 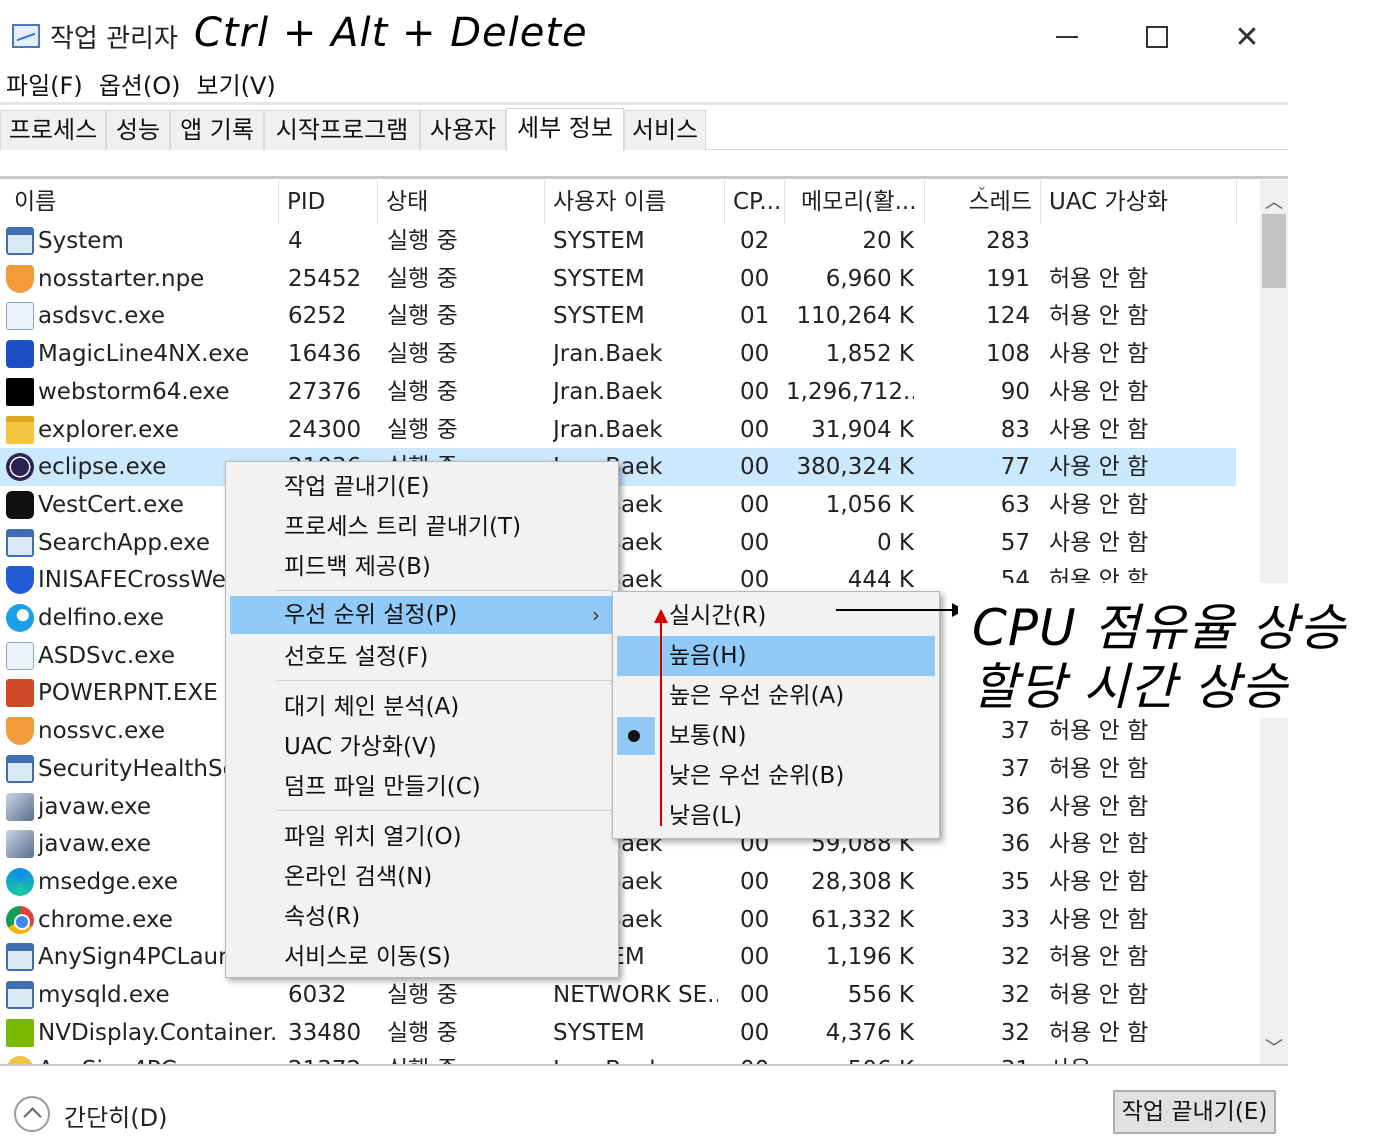 What do you see at coordinates (1194, 1112) in the screenshot?
I see `end-task-button: 작업 끝내기(E)` at bounding box center [1194, 1112].